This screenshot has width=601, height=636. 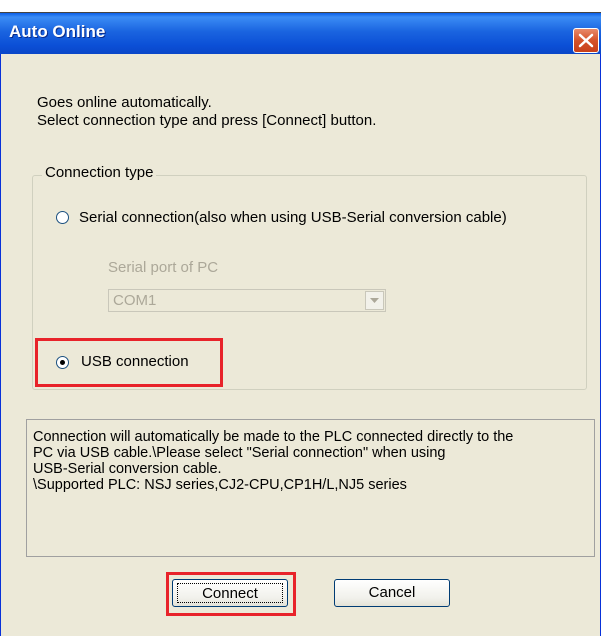 What do you see at coordinates (247, 300) in the screenshot?
I see `serial-port-select: COM1` at bounding box center [247, 300].